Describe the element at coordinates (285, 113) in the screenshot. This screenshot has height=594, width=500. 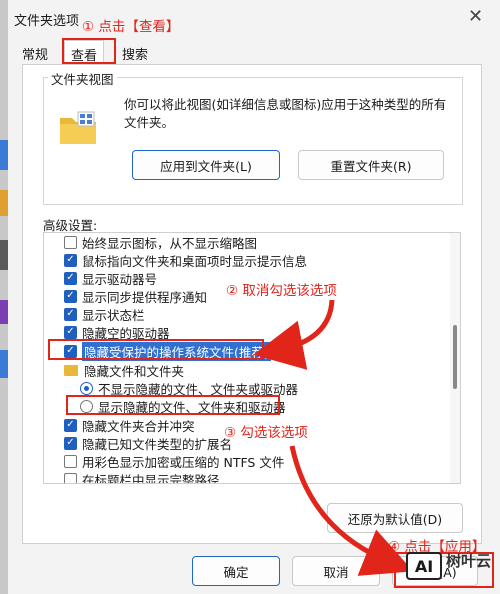
I see `folder-views-description: 你可以将此视图(如详细信息或图标)应用于这种类型的所有文件夹。` at that location.